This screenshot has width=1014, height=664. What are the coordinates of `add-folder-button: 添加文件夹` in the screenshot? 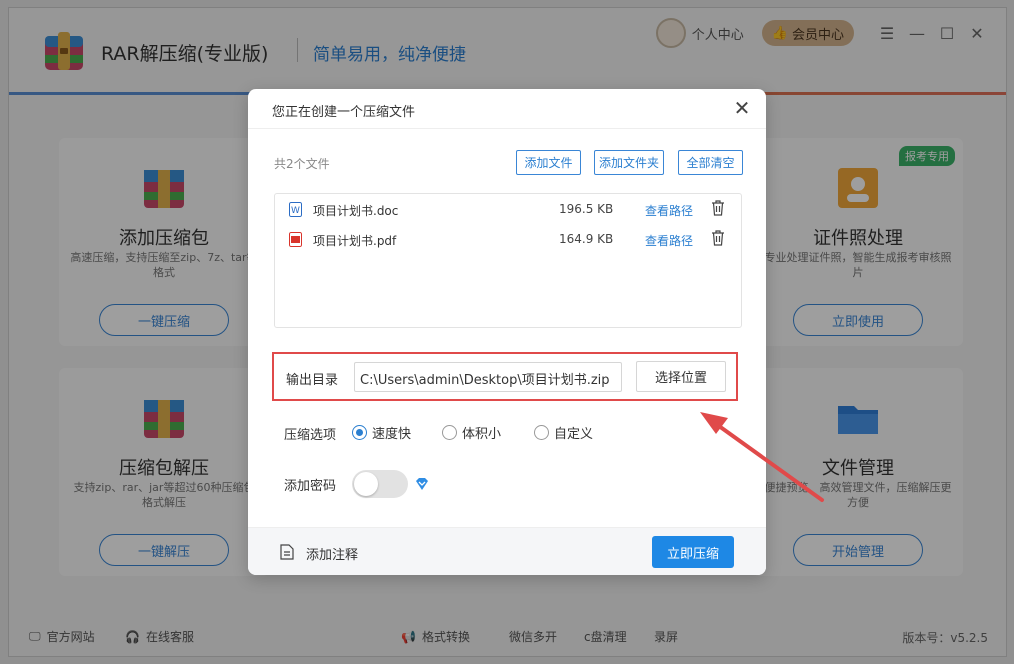 It's located at (629, 162).